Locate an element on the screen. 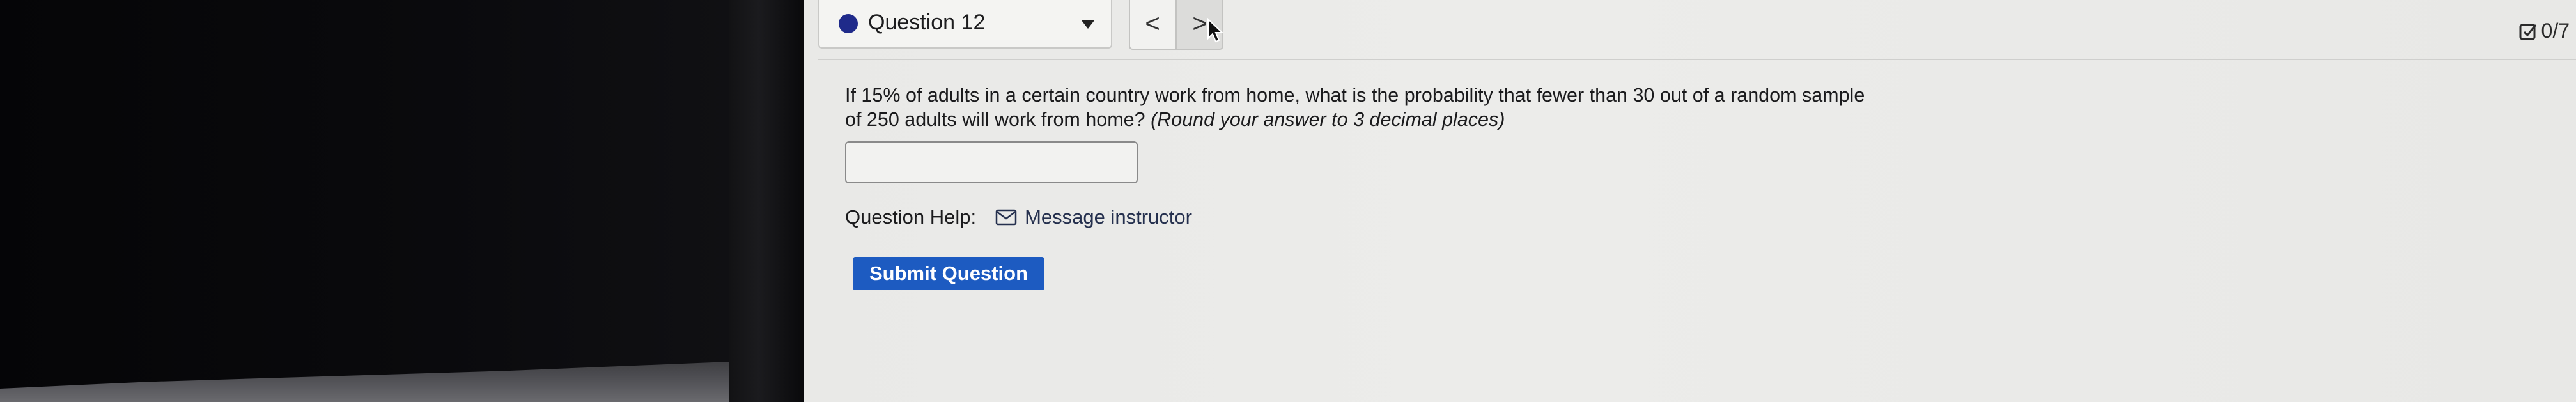 The image size is (2576, 402). answer-input is located at coordinates (992, 162).